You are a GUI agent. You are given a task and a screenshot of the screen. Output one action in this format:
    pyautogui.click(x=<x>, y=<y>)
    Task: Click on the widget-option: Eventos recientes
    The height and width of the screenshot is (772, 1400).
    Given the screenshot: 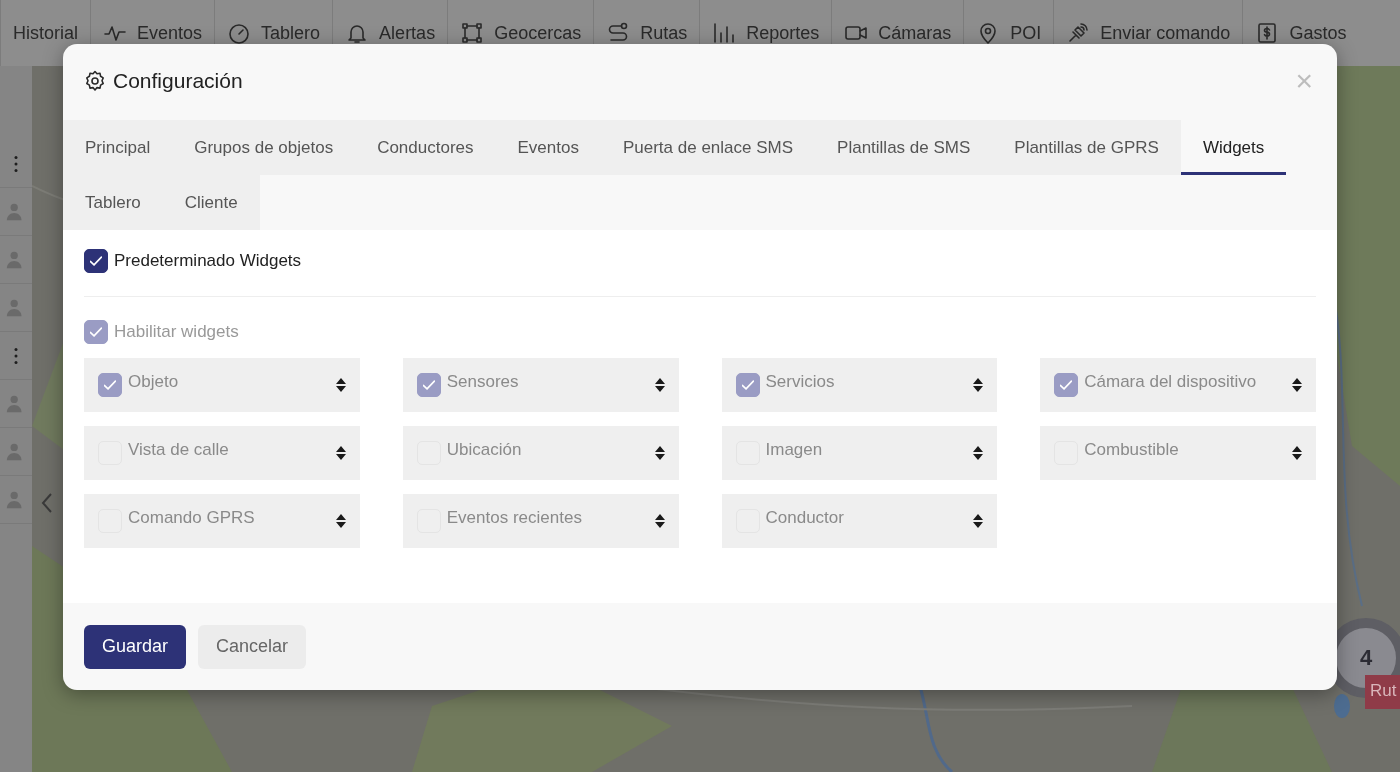 What is the action you would take?
    pyautogui.click(x=540, y=521)
    